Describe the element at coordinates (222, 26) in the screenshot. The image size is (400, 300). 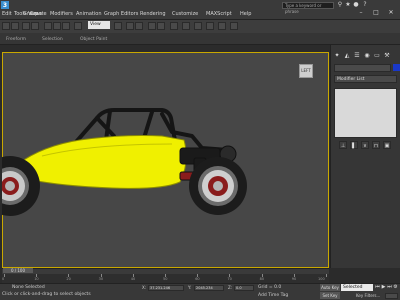
I see `render-frame-button` at that location.